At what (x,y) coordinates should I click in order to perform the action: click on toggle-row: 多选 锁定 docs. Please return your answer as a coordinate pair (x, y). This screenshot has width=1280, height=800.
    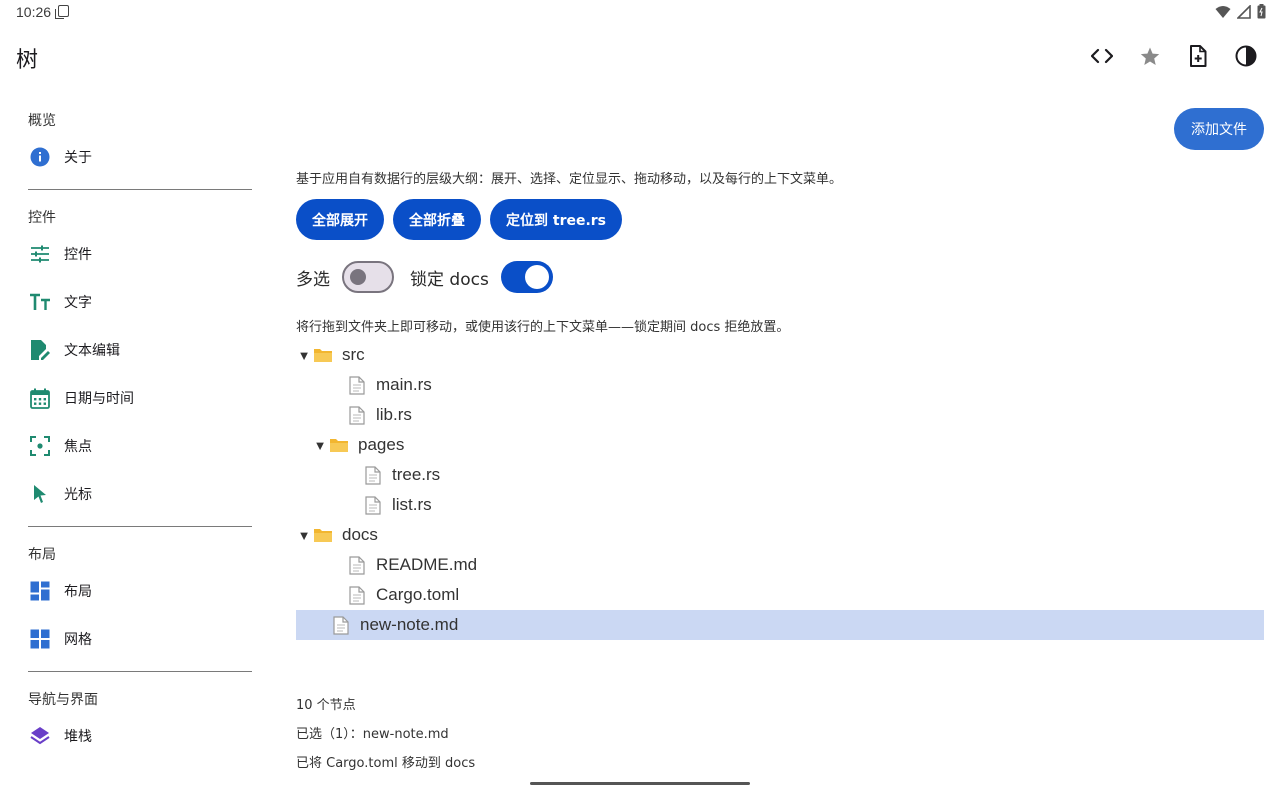
    Looking at the image, I should click on (432, 277).